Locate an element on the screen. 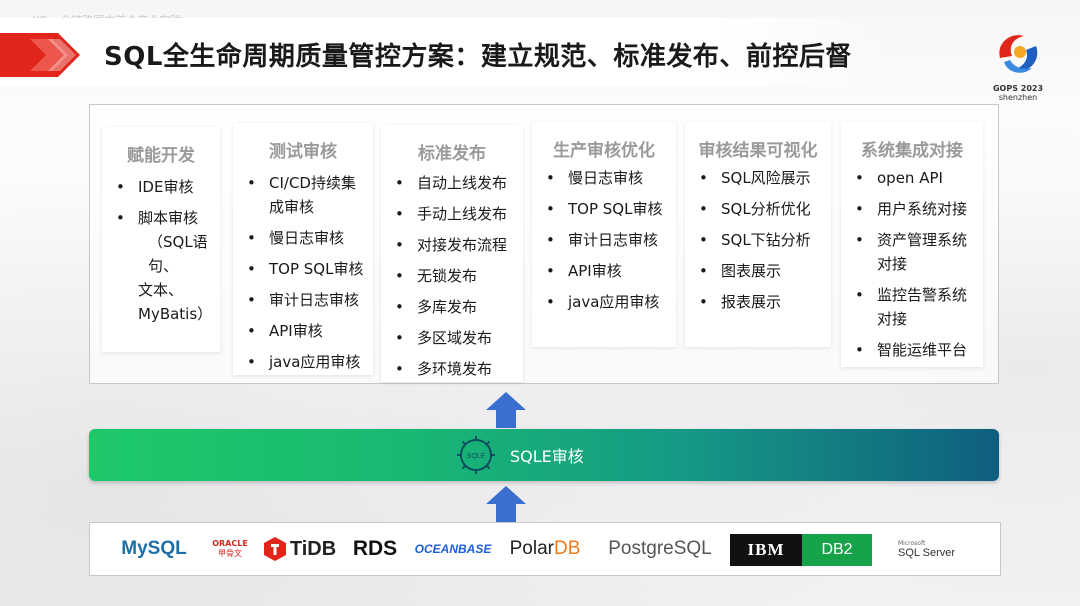 The image size is (1080, 606). oceanbase-logo: OCEANBASE is located at coordinates (453, 549).